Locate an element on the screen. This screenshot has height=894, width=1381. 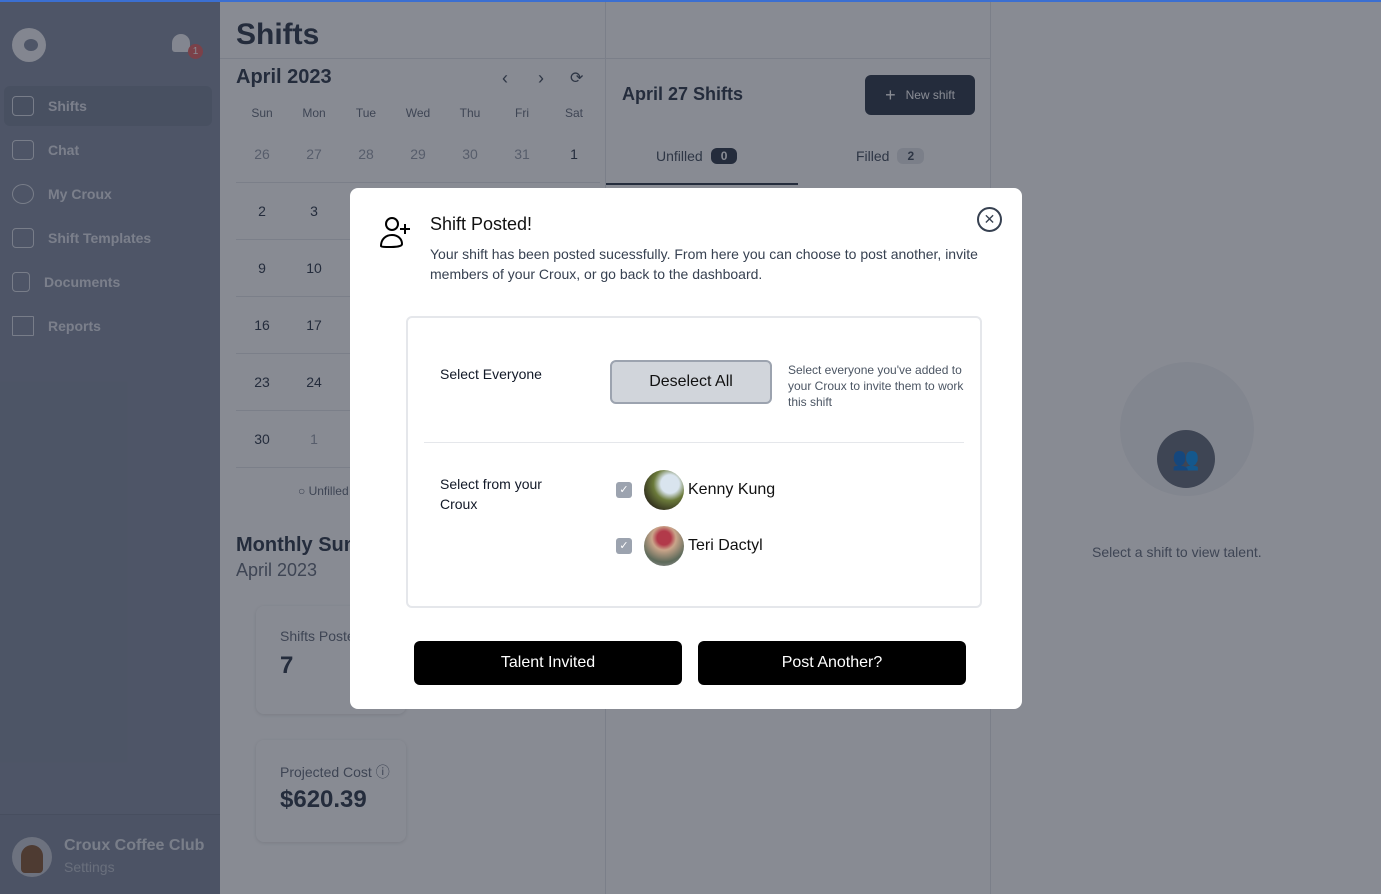
user-plus-icon is located at coordinates (394, 233).